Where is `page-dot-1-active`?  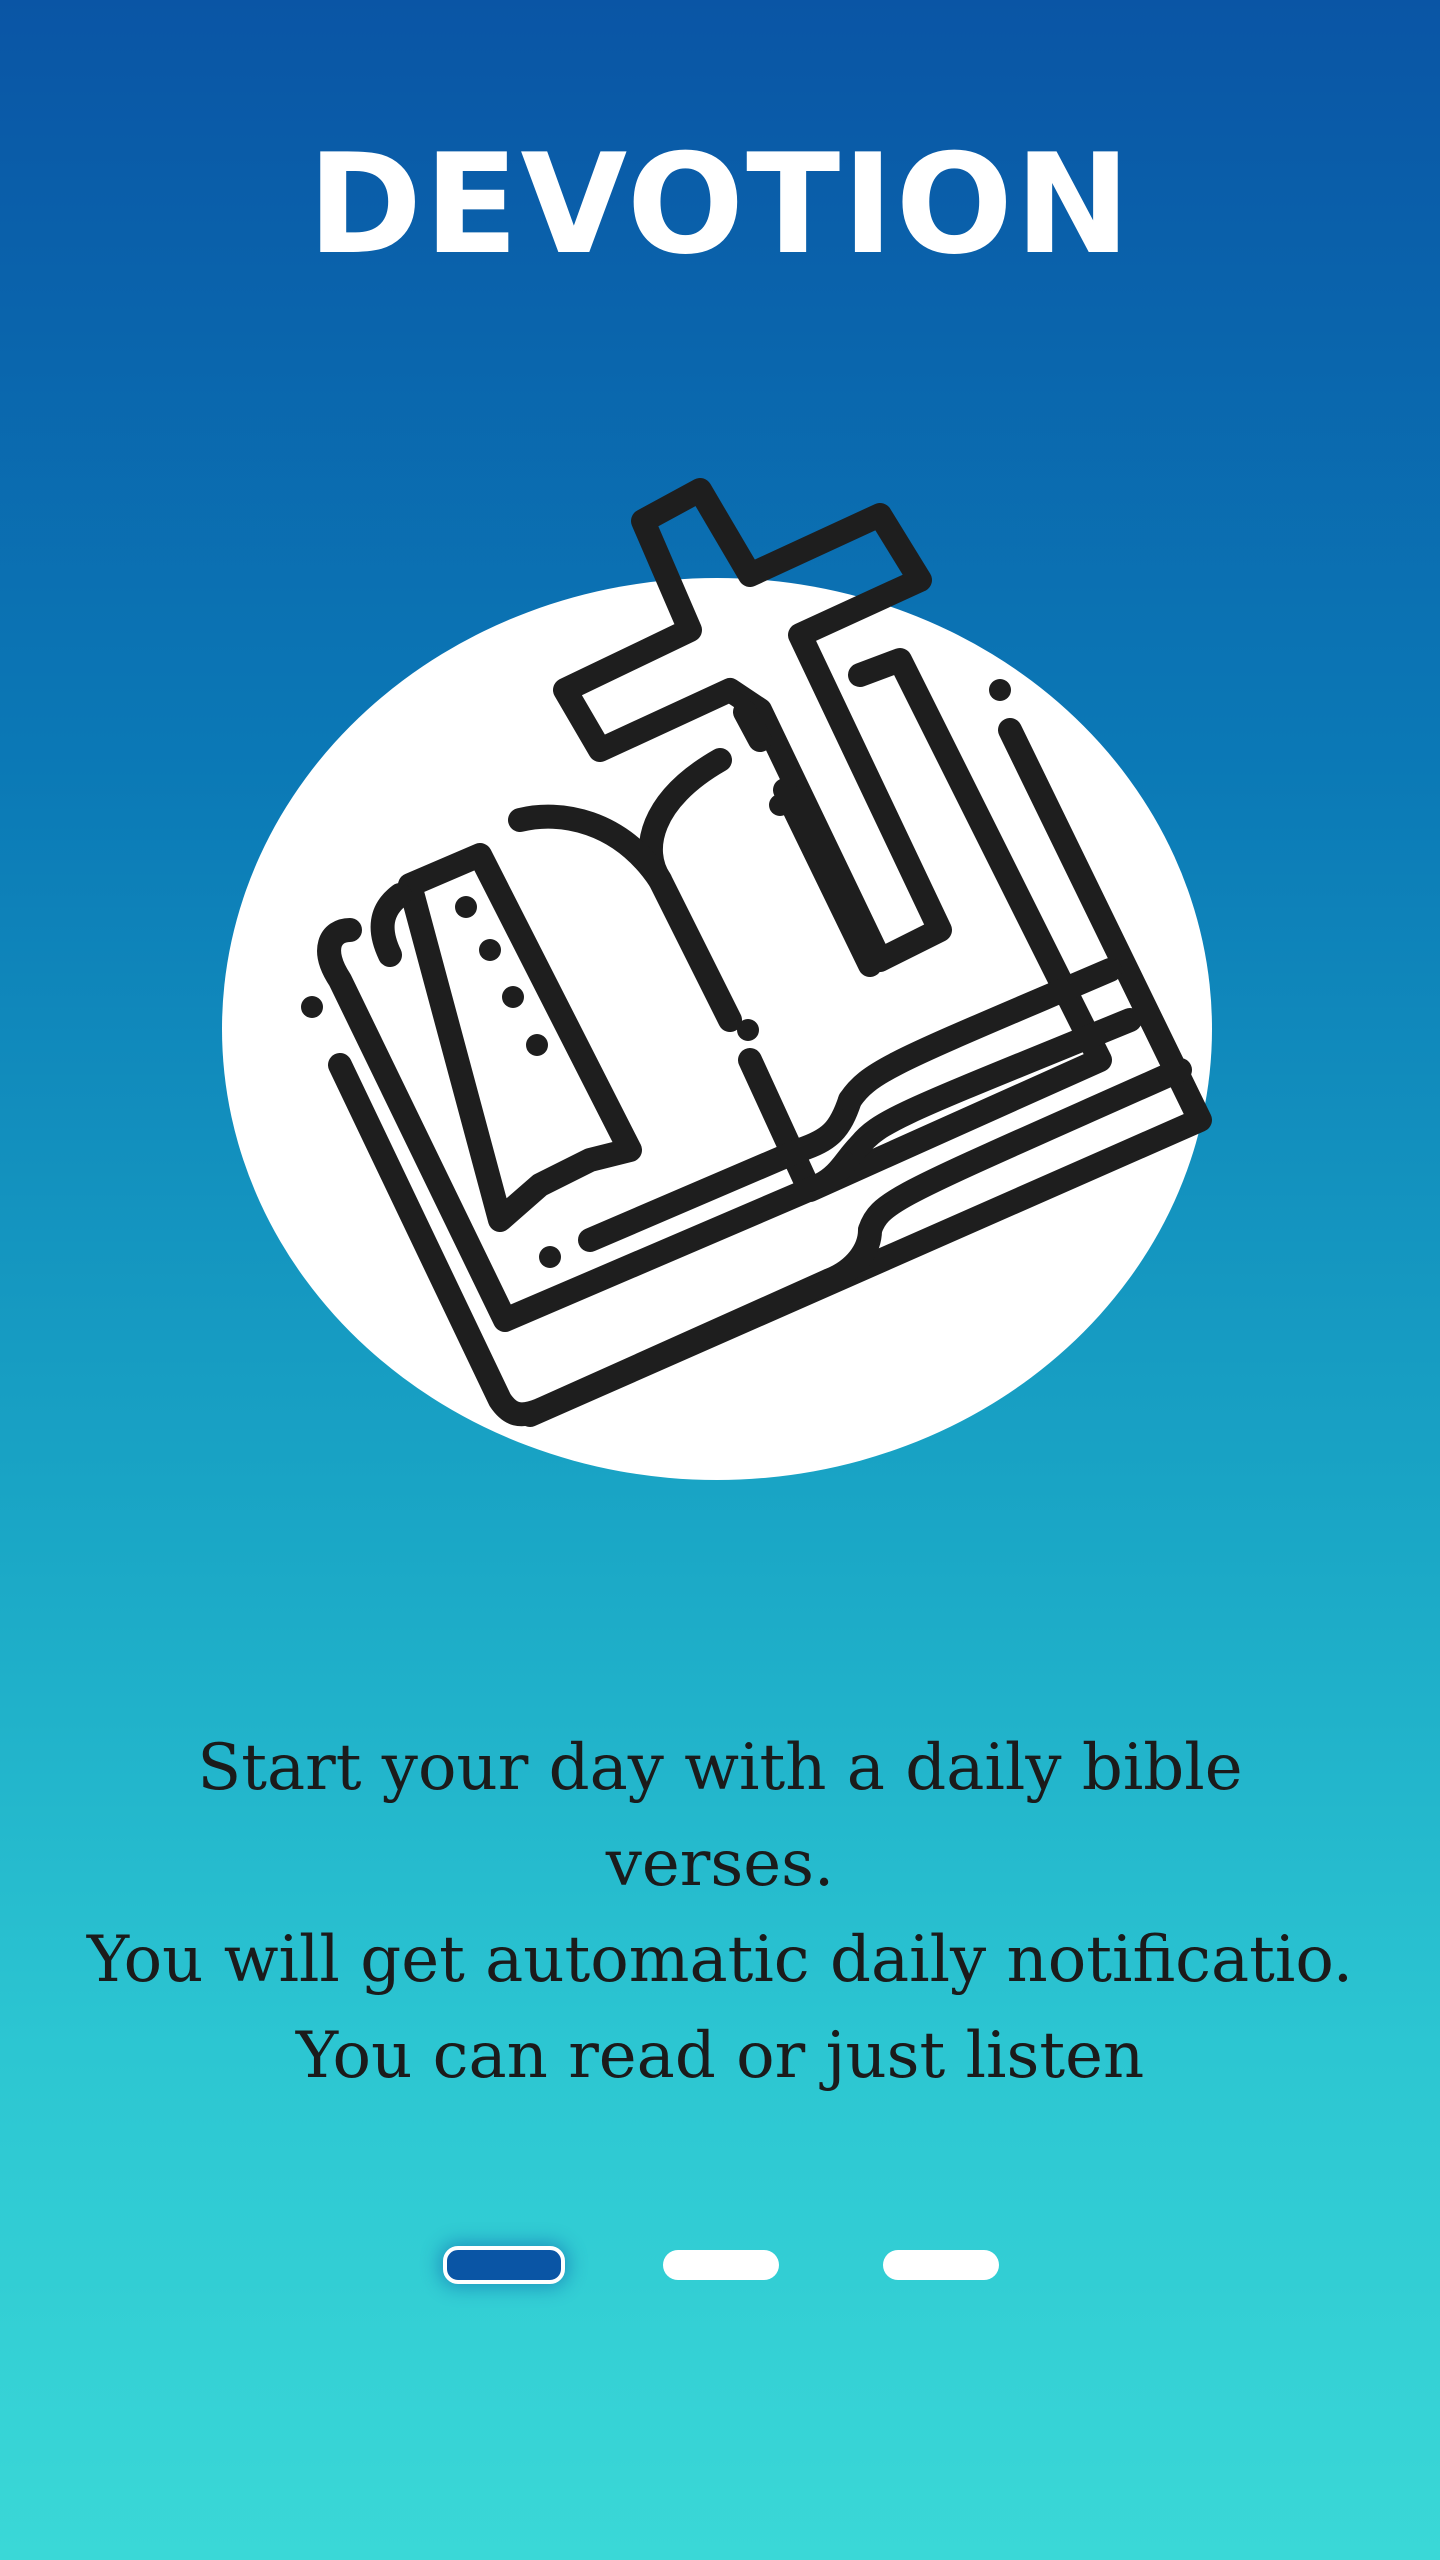
page-dot-1-active is located at coordinates (504, 2265).